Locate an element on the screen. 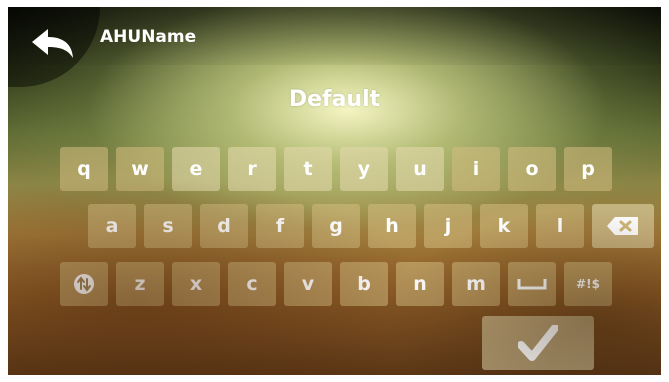 The image size is (669, 382). key-w: w is located at coordinates (140, 169).